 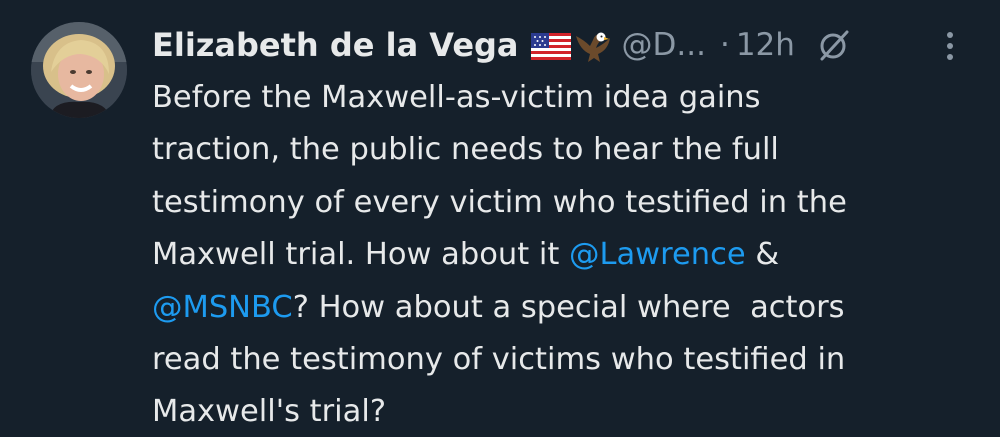 I want to click on tweet-text-segment: Maxwell trial. How about it, so click(x=360, y=255).